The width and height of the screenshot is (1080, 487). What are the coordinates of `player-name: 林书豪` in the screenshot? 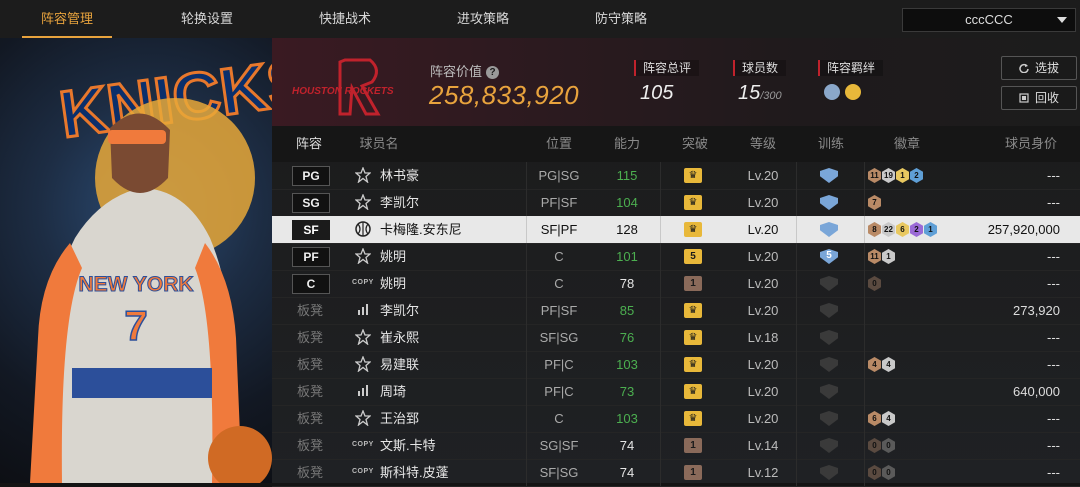 It's located at (399, 175).